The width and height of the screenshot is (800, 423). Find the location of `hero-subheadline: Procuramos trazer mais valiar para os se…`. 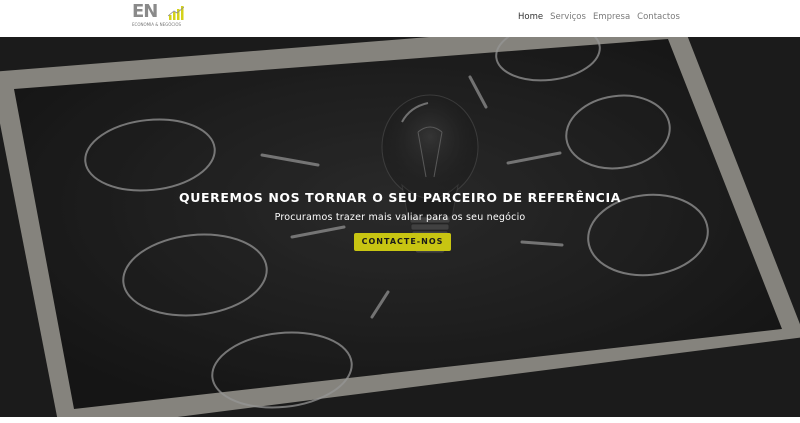

hero-subheadline: Procuramos trazer mais valiar para os se… is located at coordinates (400, 217).